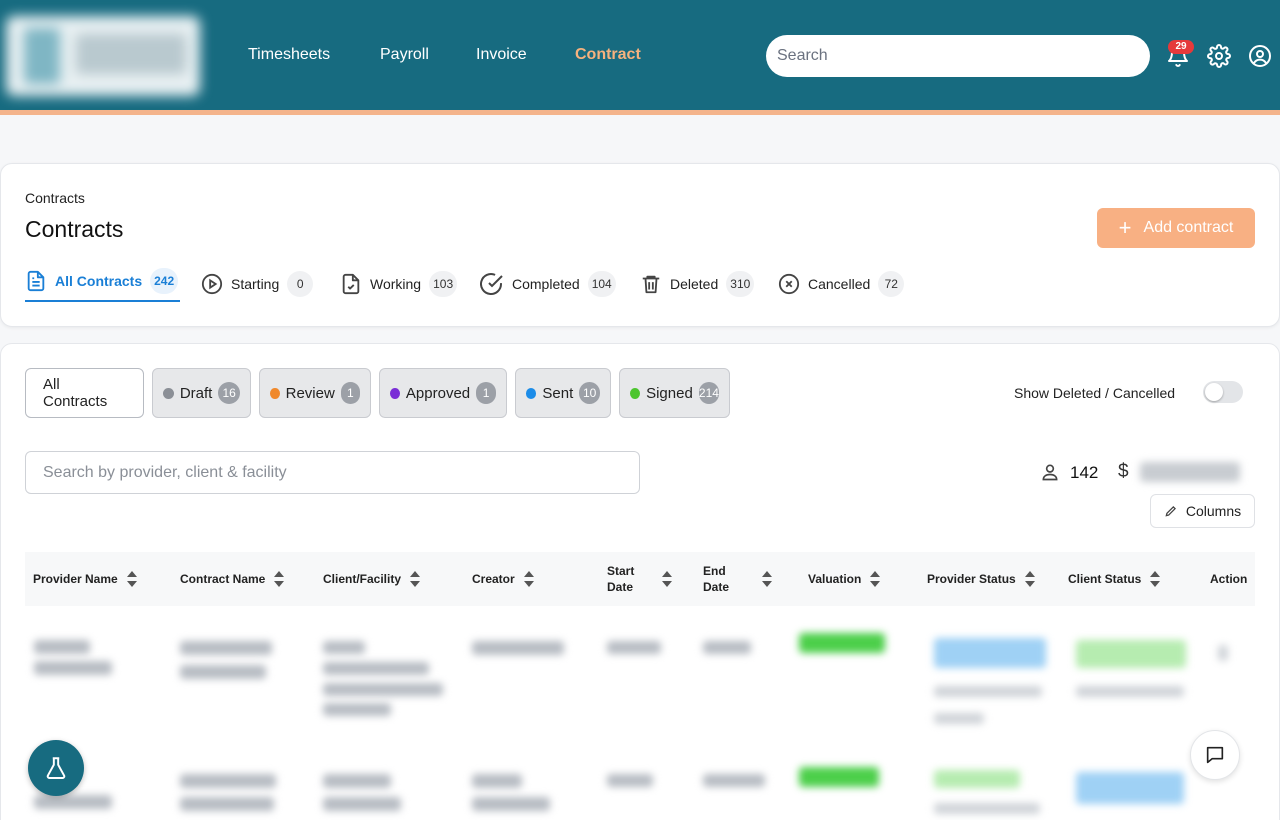 The width and height of the screenshot is (1280, 820). I want to click on filter-label: Draft, so click(196, 393).